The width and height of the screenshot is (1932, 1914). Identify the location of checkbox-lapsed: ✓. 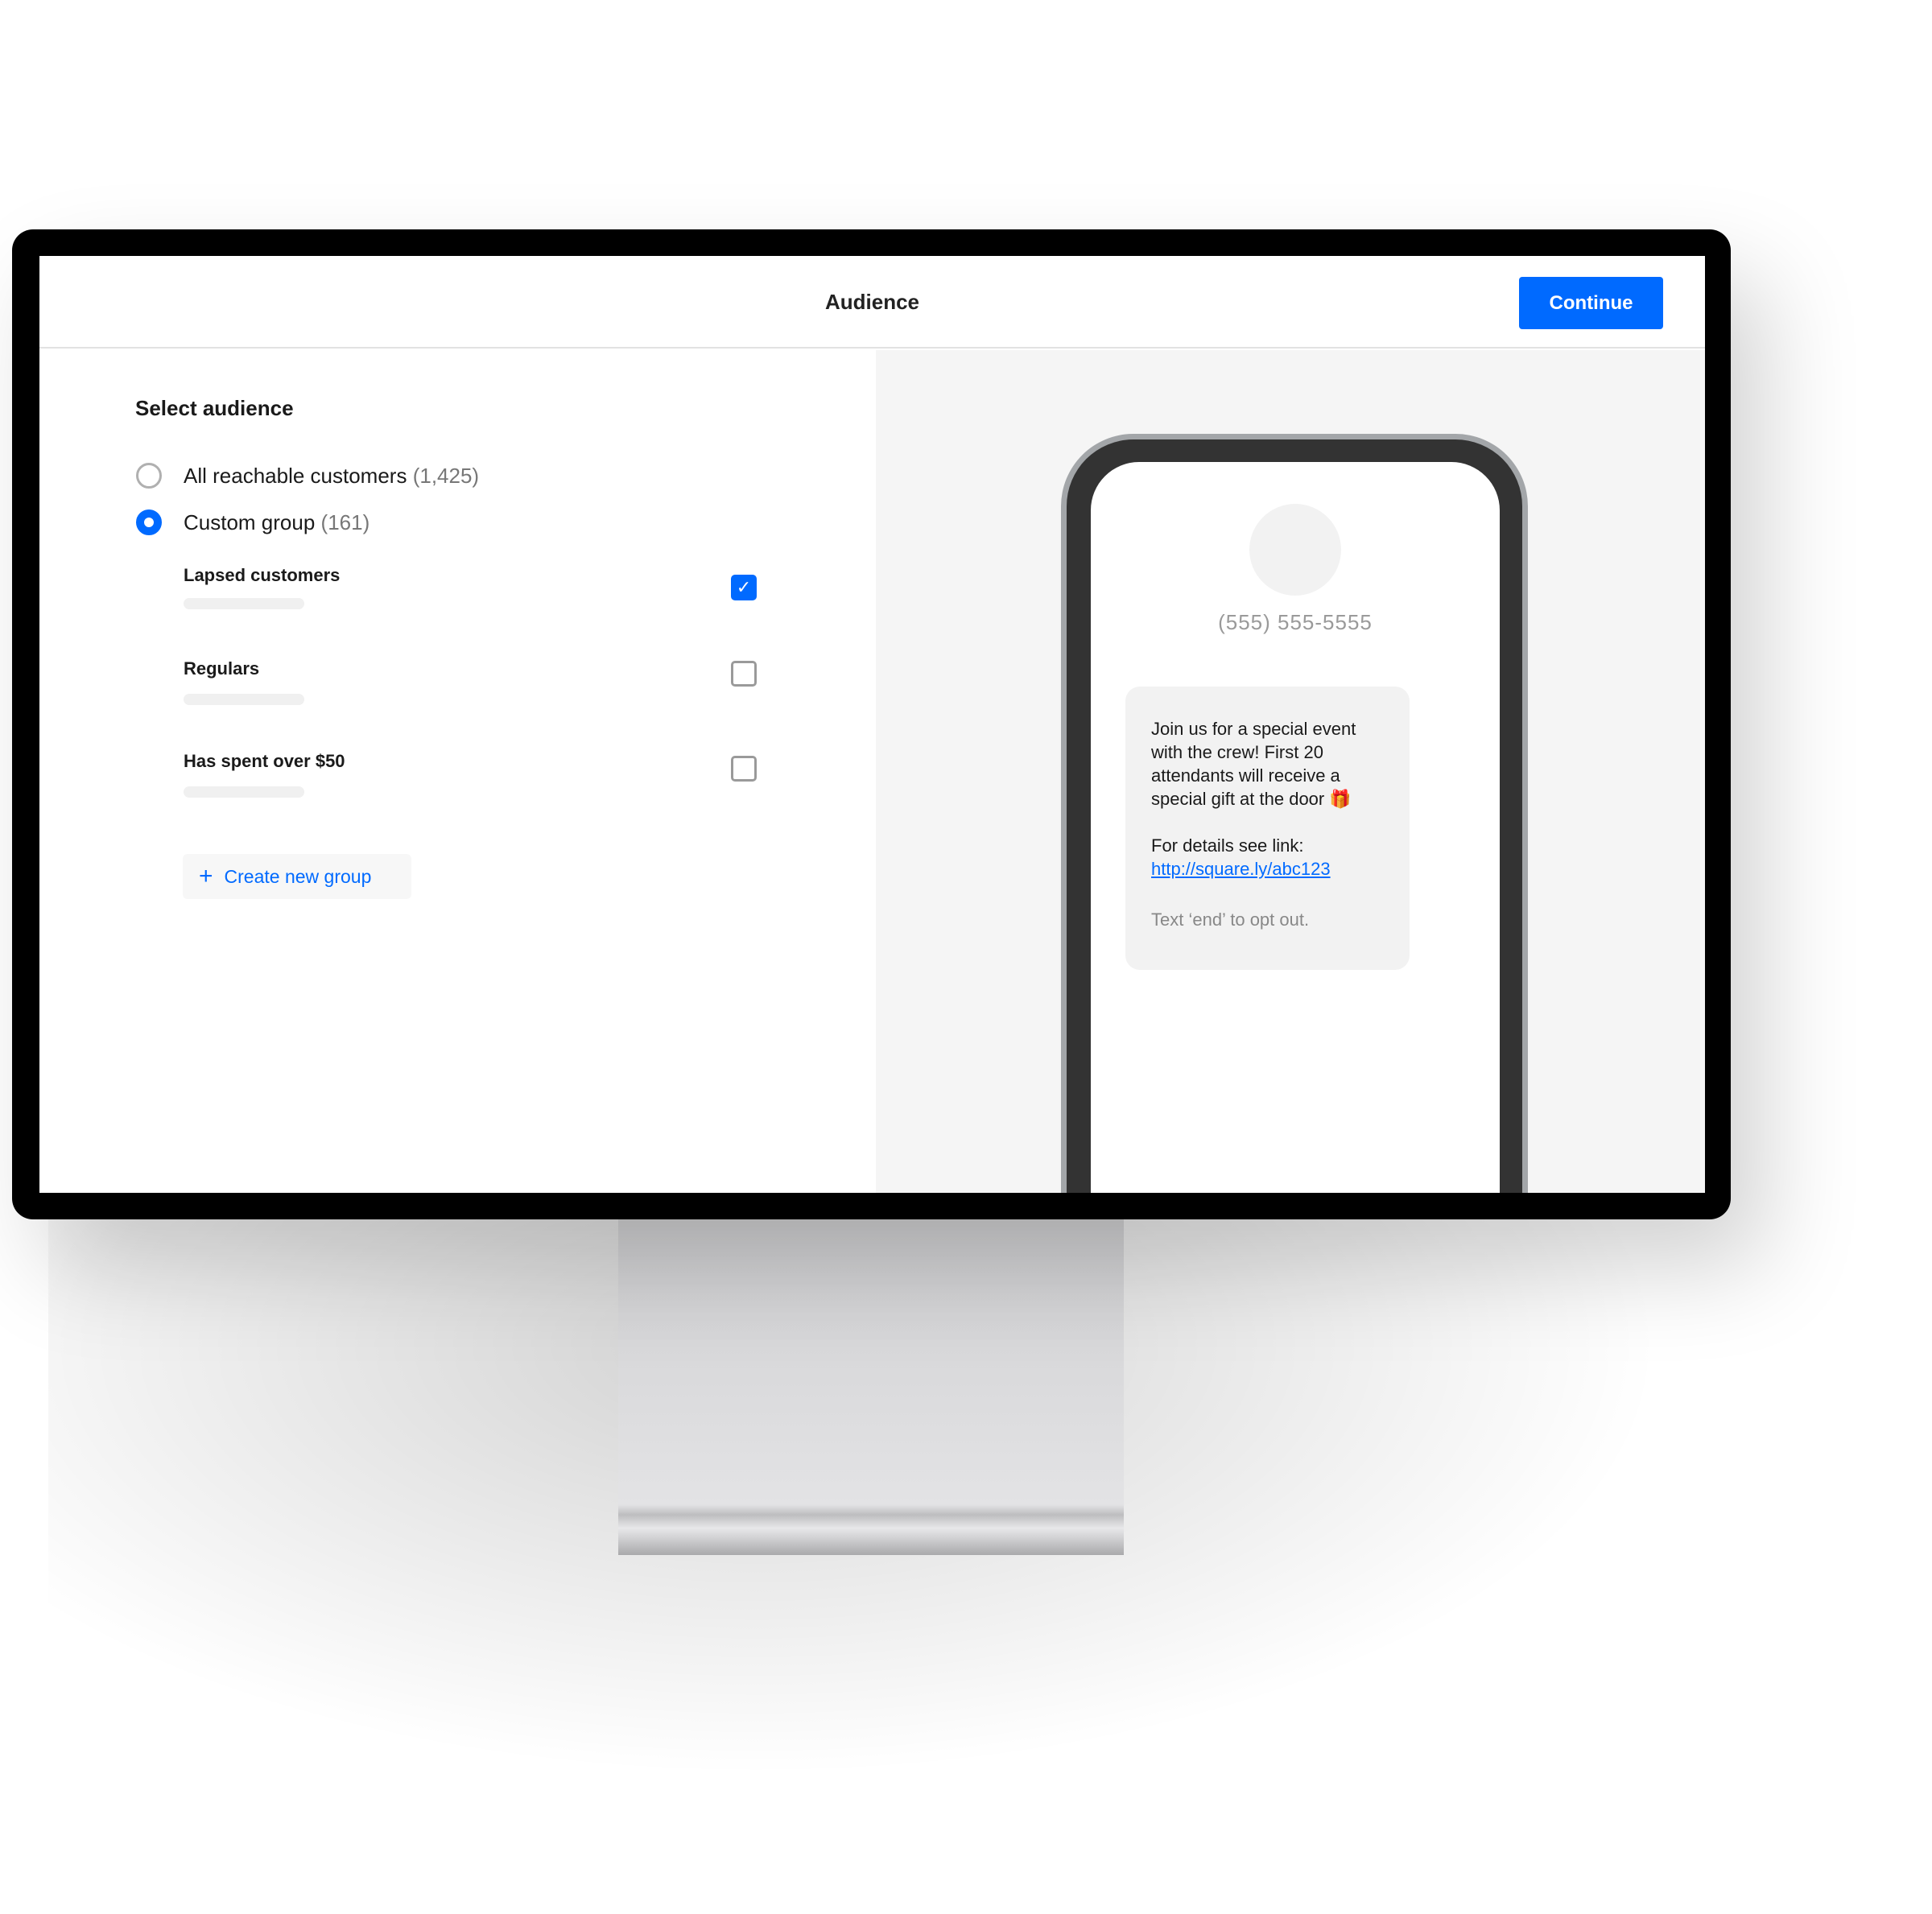
(744, 587).